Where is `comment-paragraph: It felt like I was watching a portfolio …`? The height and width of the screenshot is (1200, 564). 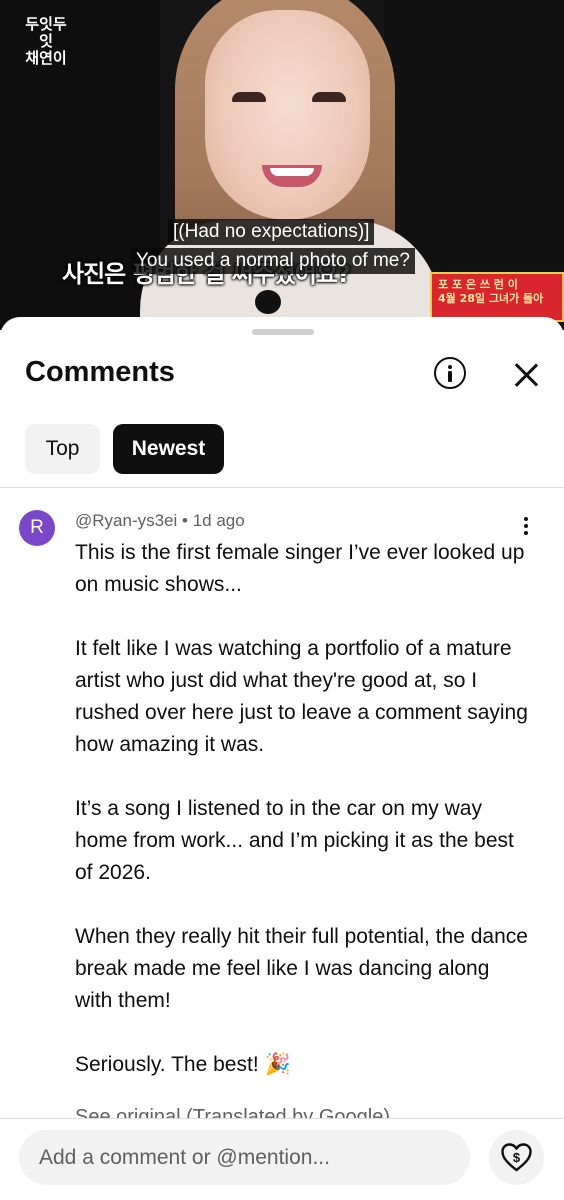 comment-paragraph: It felt like I was watching a portfolio … is located at coordinates (301, 696).